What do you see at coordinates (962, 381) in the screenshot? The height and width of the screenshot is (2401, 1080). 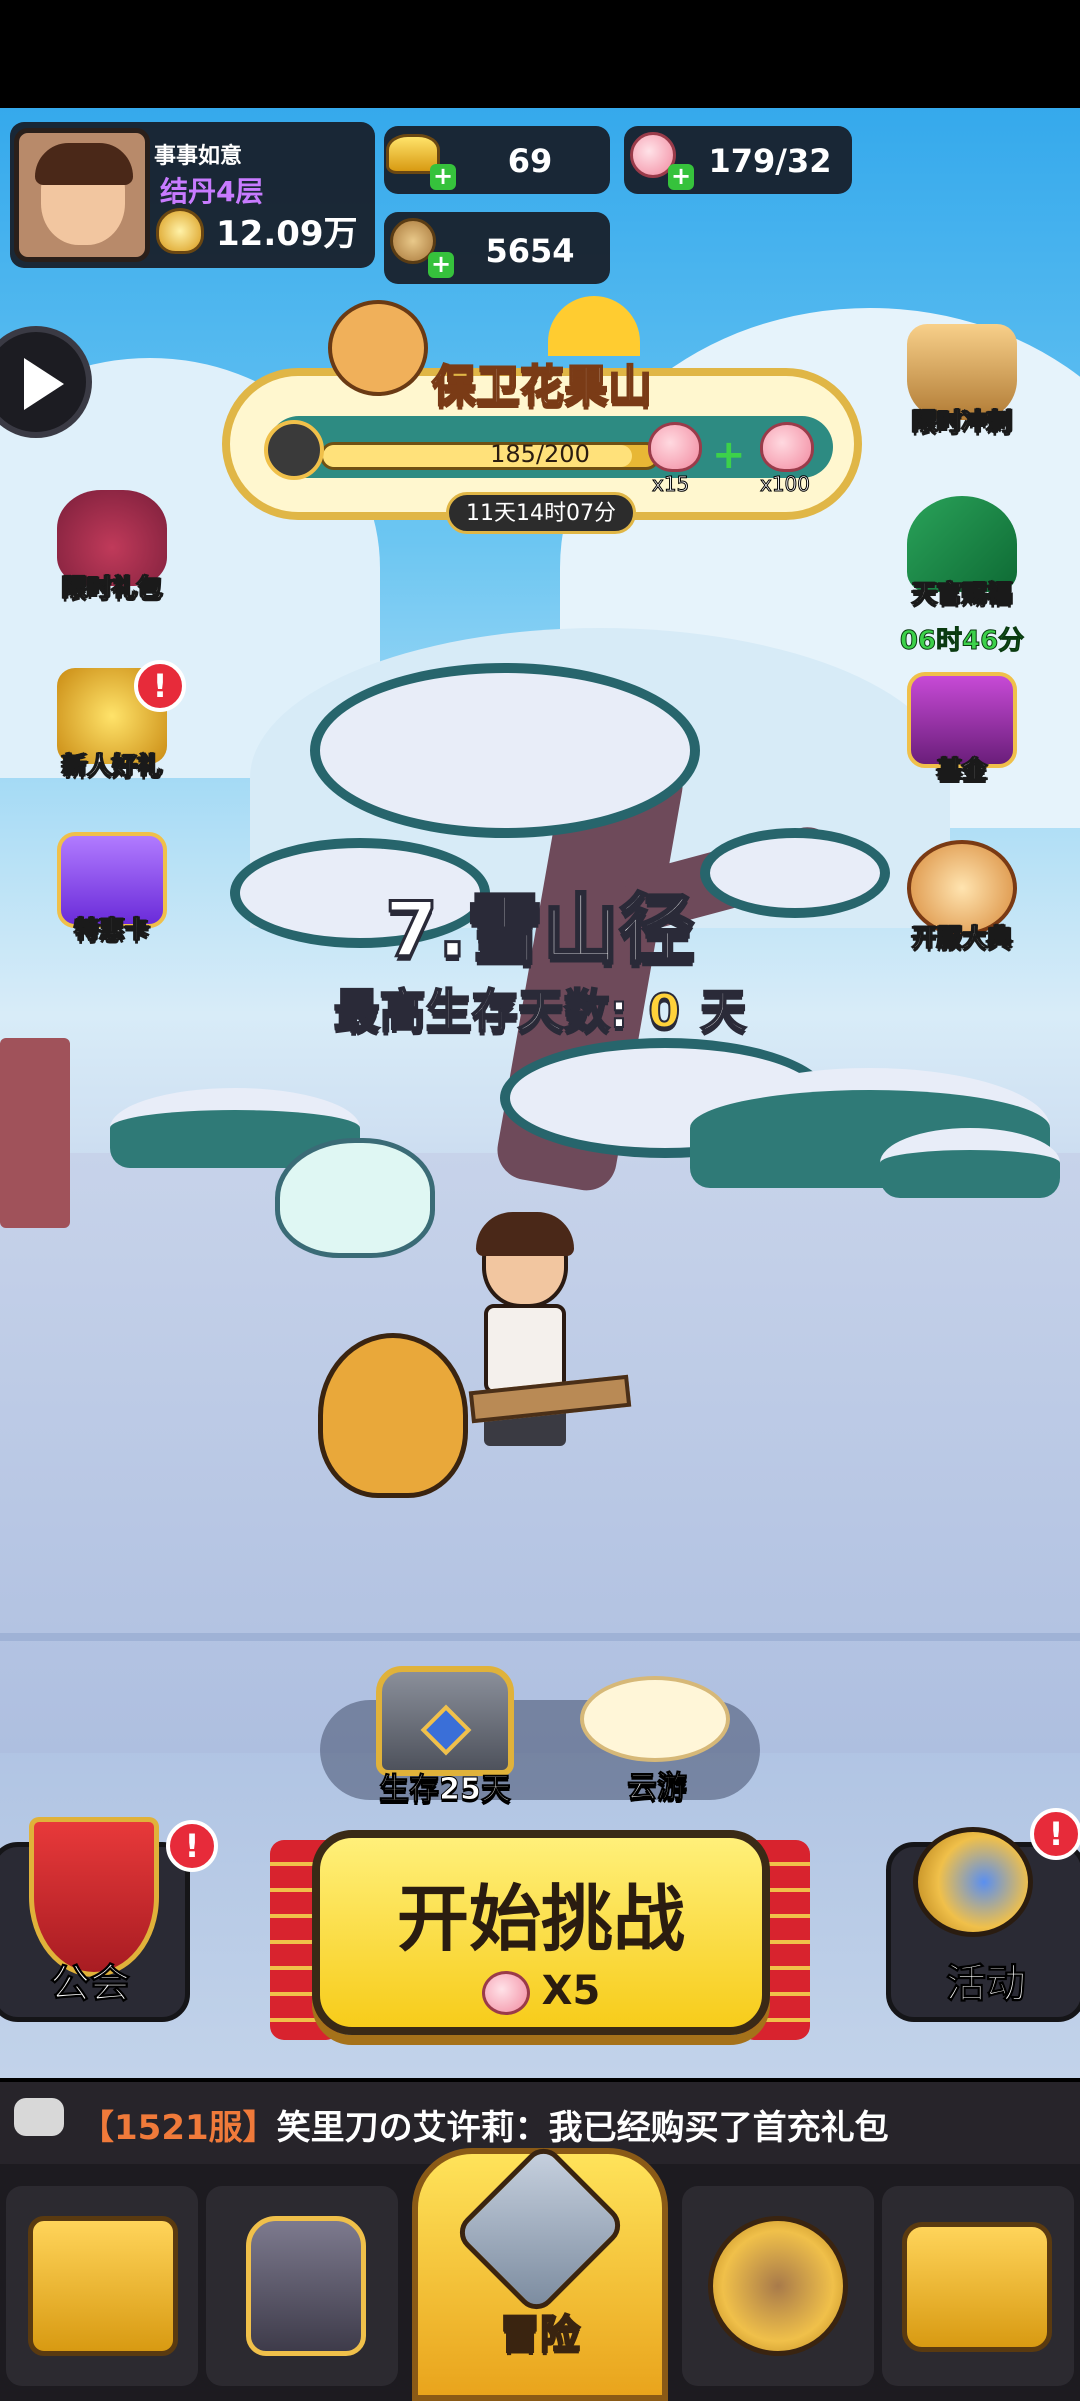 I see `limited-sprint-button: 限时冲刺` at bounding box center [962, 381].